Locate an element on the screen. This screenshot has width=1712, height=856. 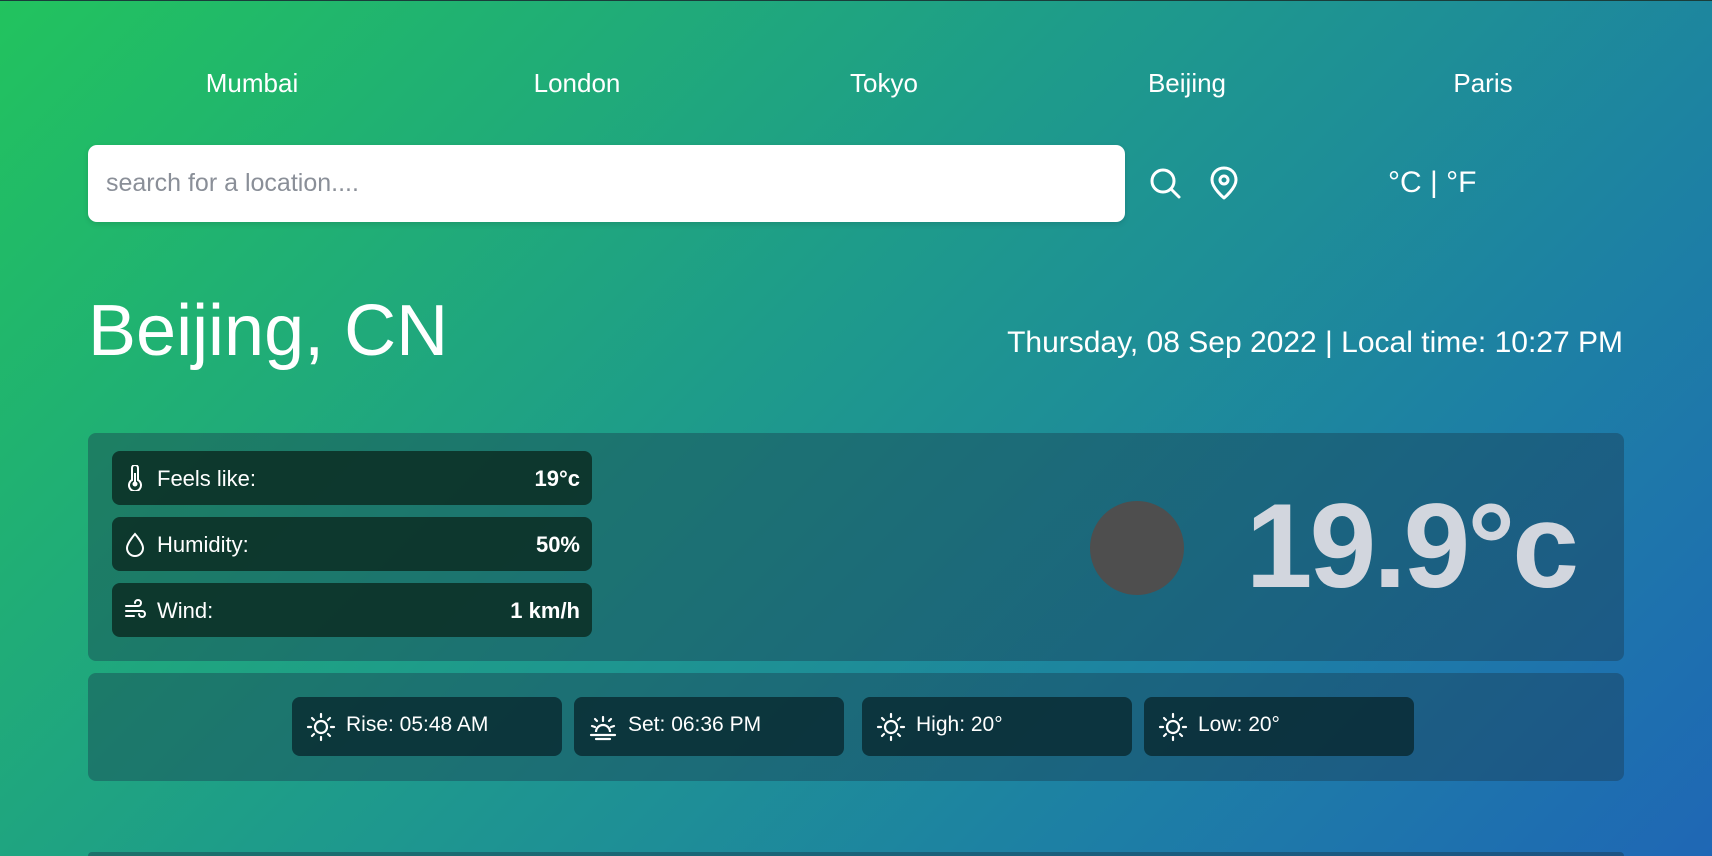
feels-like-value: 19°c is located at coordinates (557, 478).